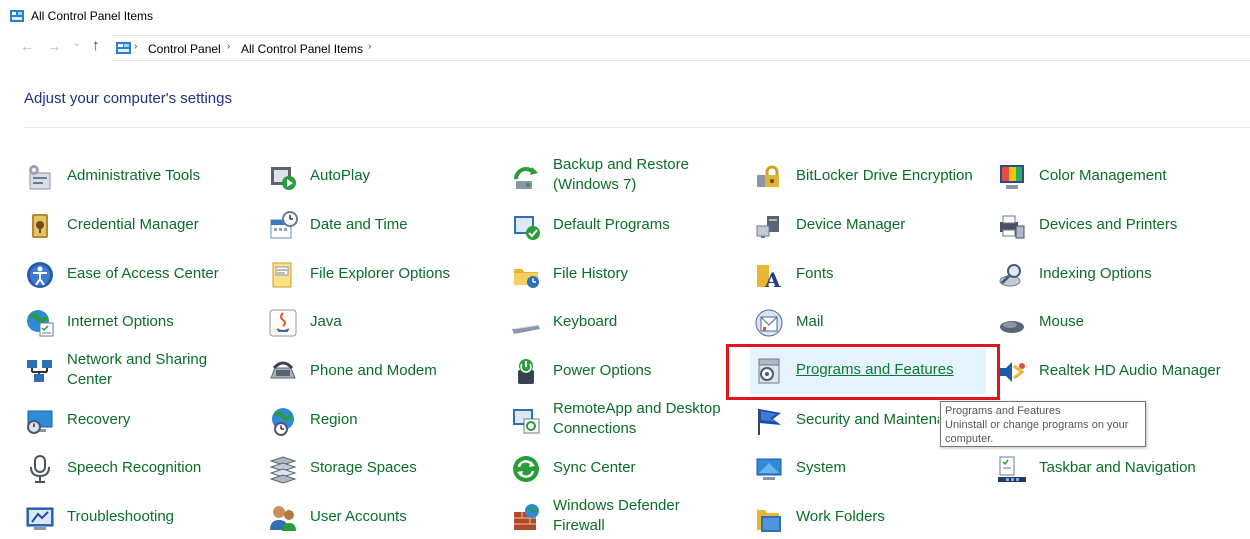 This screenshot has width=1250, height=539. What do you see at coordinates (123, 48) in the screenshot?
I see `control-panel-icon` at bounding box center [123, 48].